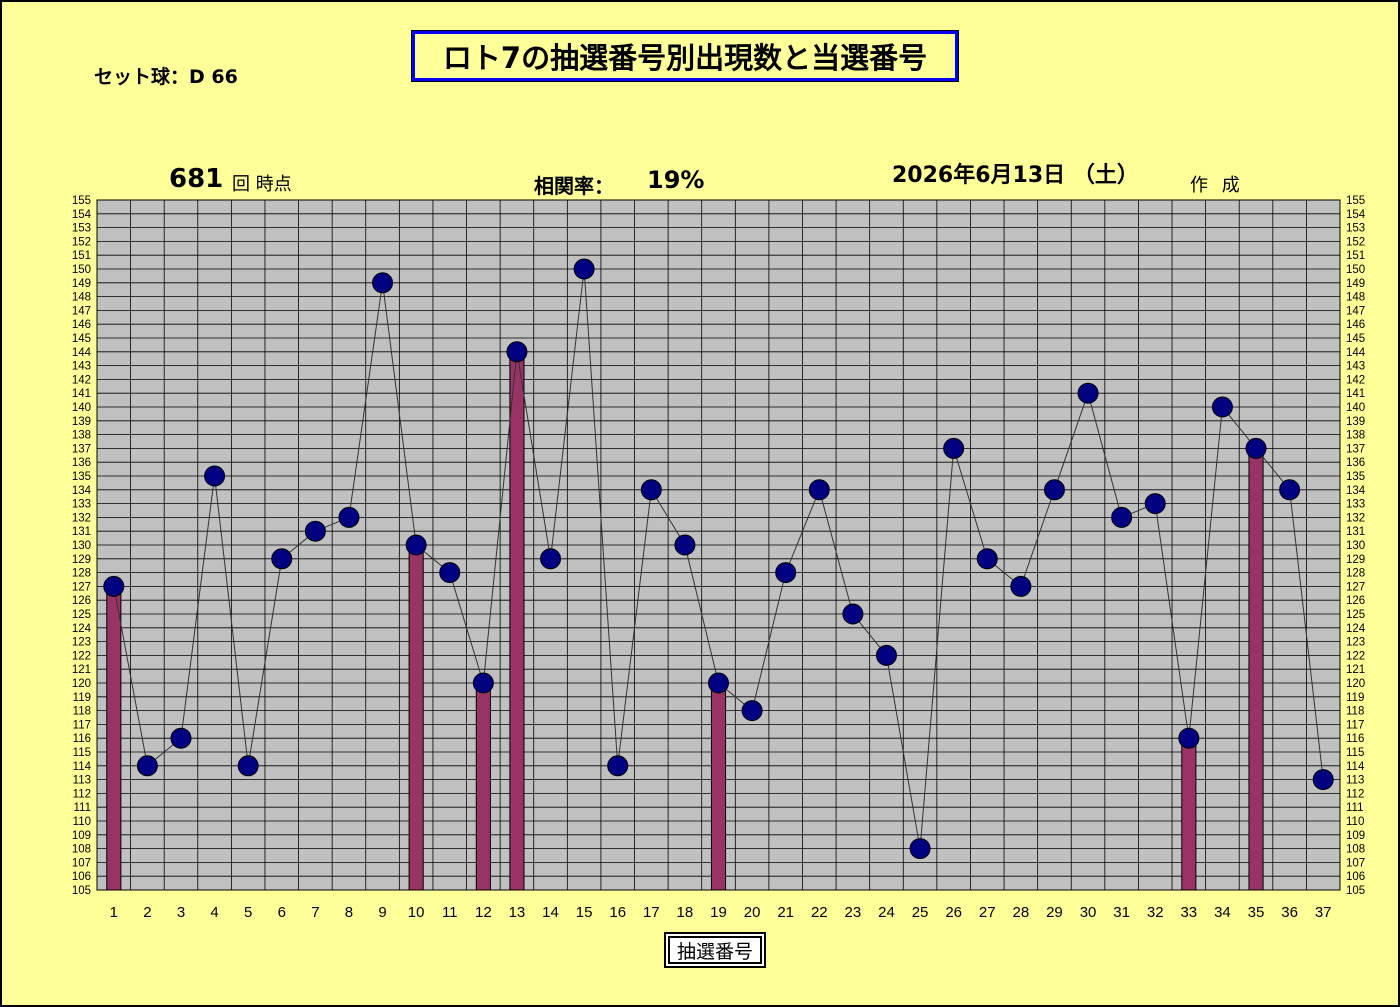 The height and width of the screenshot is (1007, 1400). I want to click on x-tick-label: 9, so click(382, 912).